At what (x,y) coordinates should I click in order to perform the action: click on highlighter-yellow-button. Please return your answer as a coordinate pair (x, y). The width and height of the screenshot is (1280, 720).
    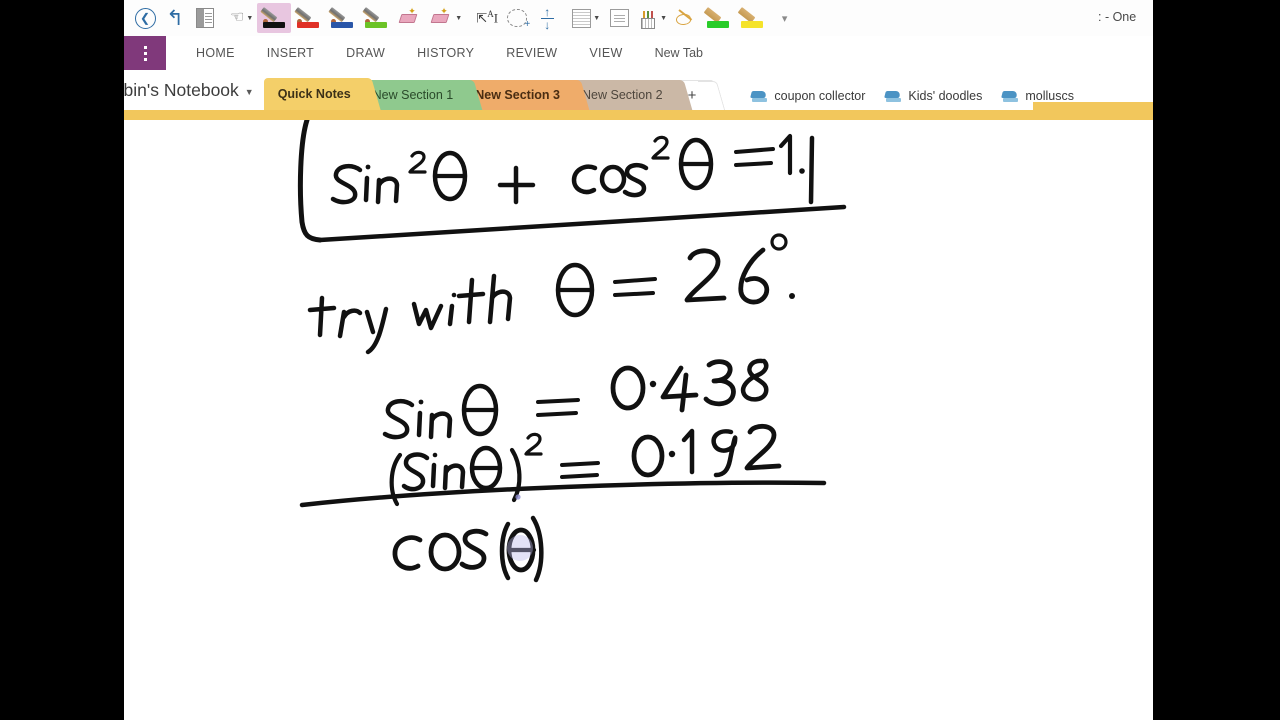
    Looking at the image, I should click on (752, 18).